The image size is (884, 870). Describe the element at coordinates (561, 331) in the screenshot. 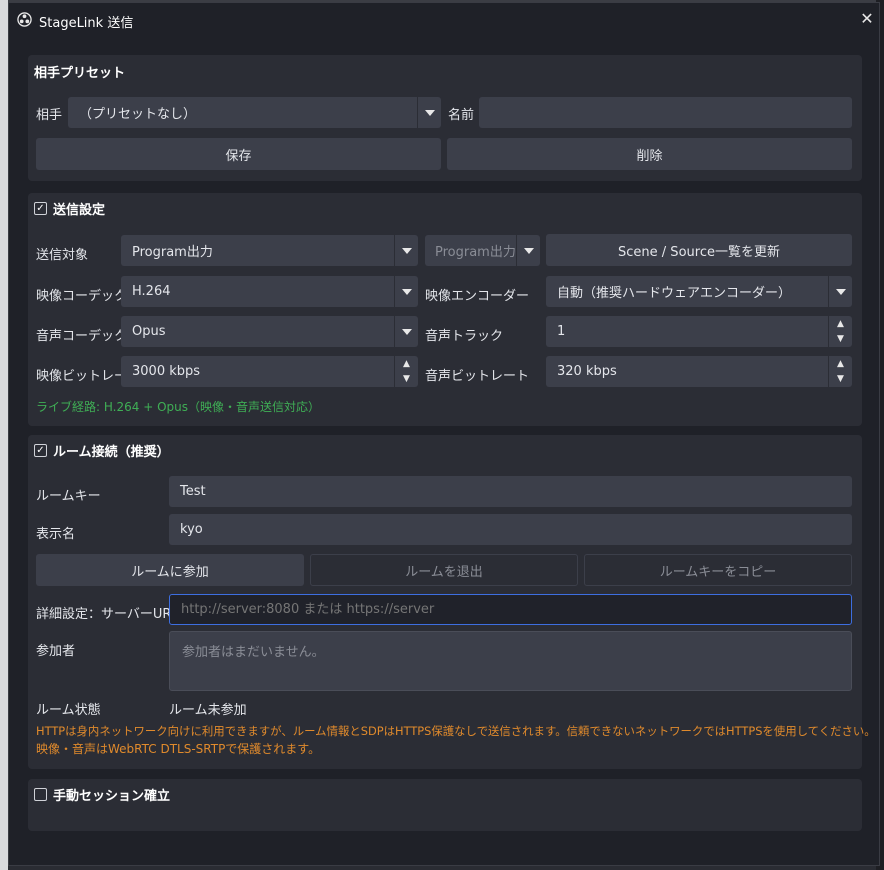

I see `atrack-value: 1` at that location.